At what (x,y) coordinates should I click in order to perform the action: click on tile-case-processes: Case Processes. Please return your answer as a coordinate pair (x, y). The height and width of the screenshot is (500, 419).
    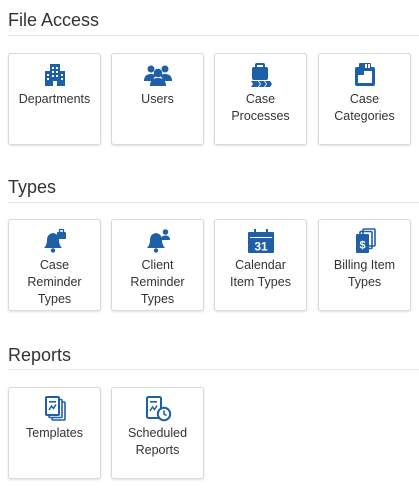
    Looking at the image, I should click on (260, 99).